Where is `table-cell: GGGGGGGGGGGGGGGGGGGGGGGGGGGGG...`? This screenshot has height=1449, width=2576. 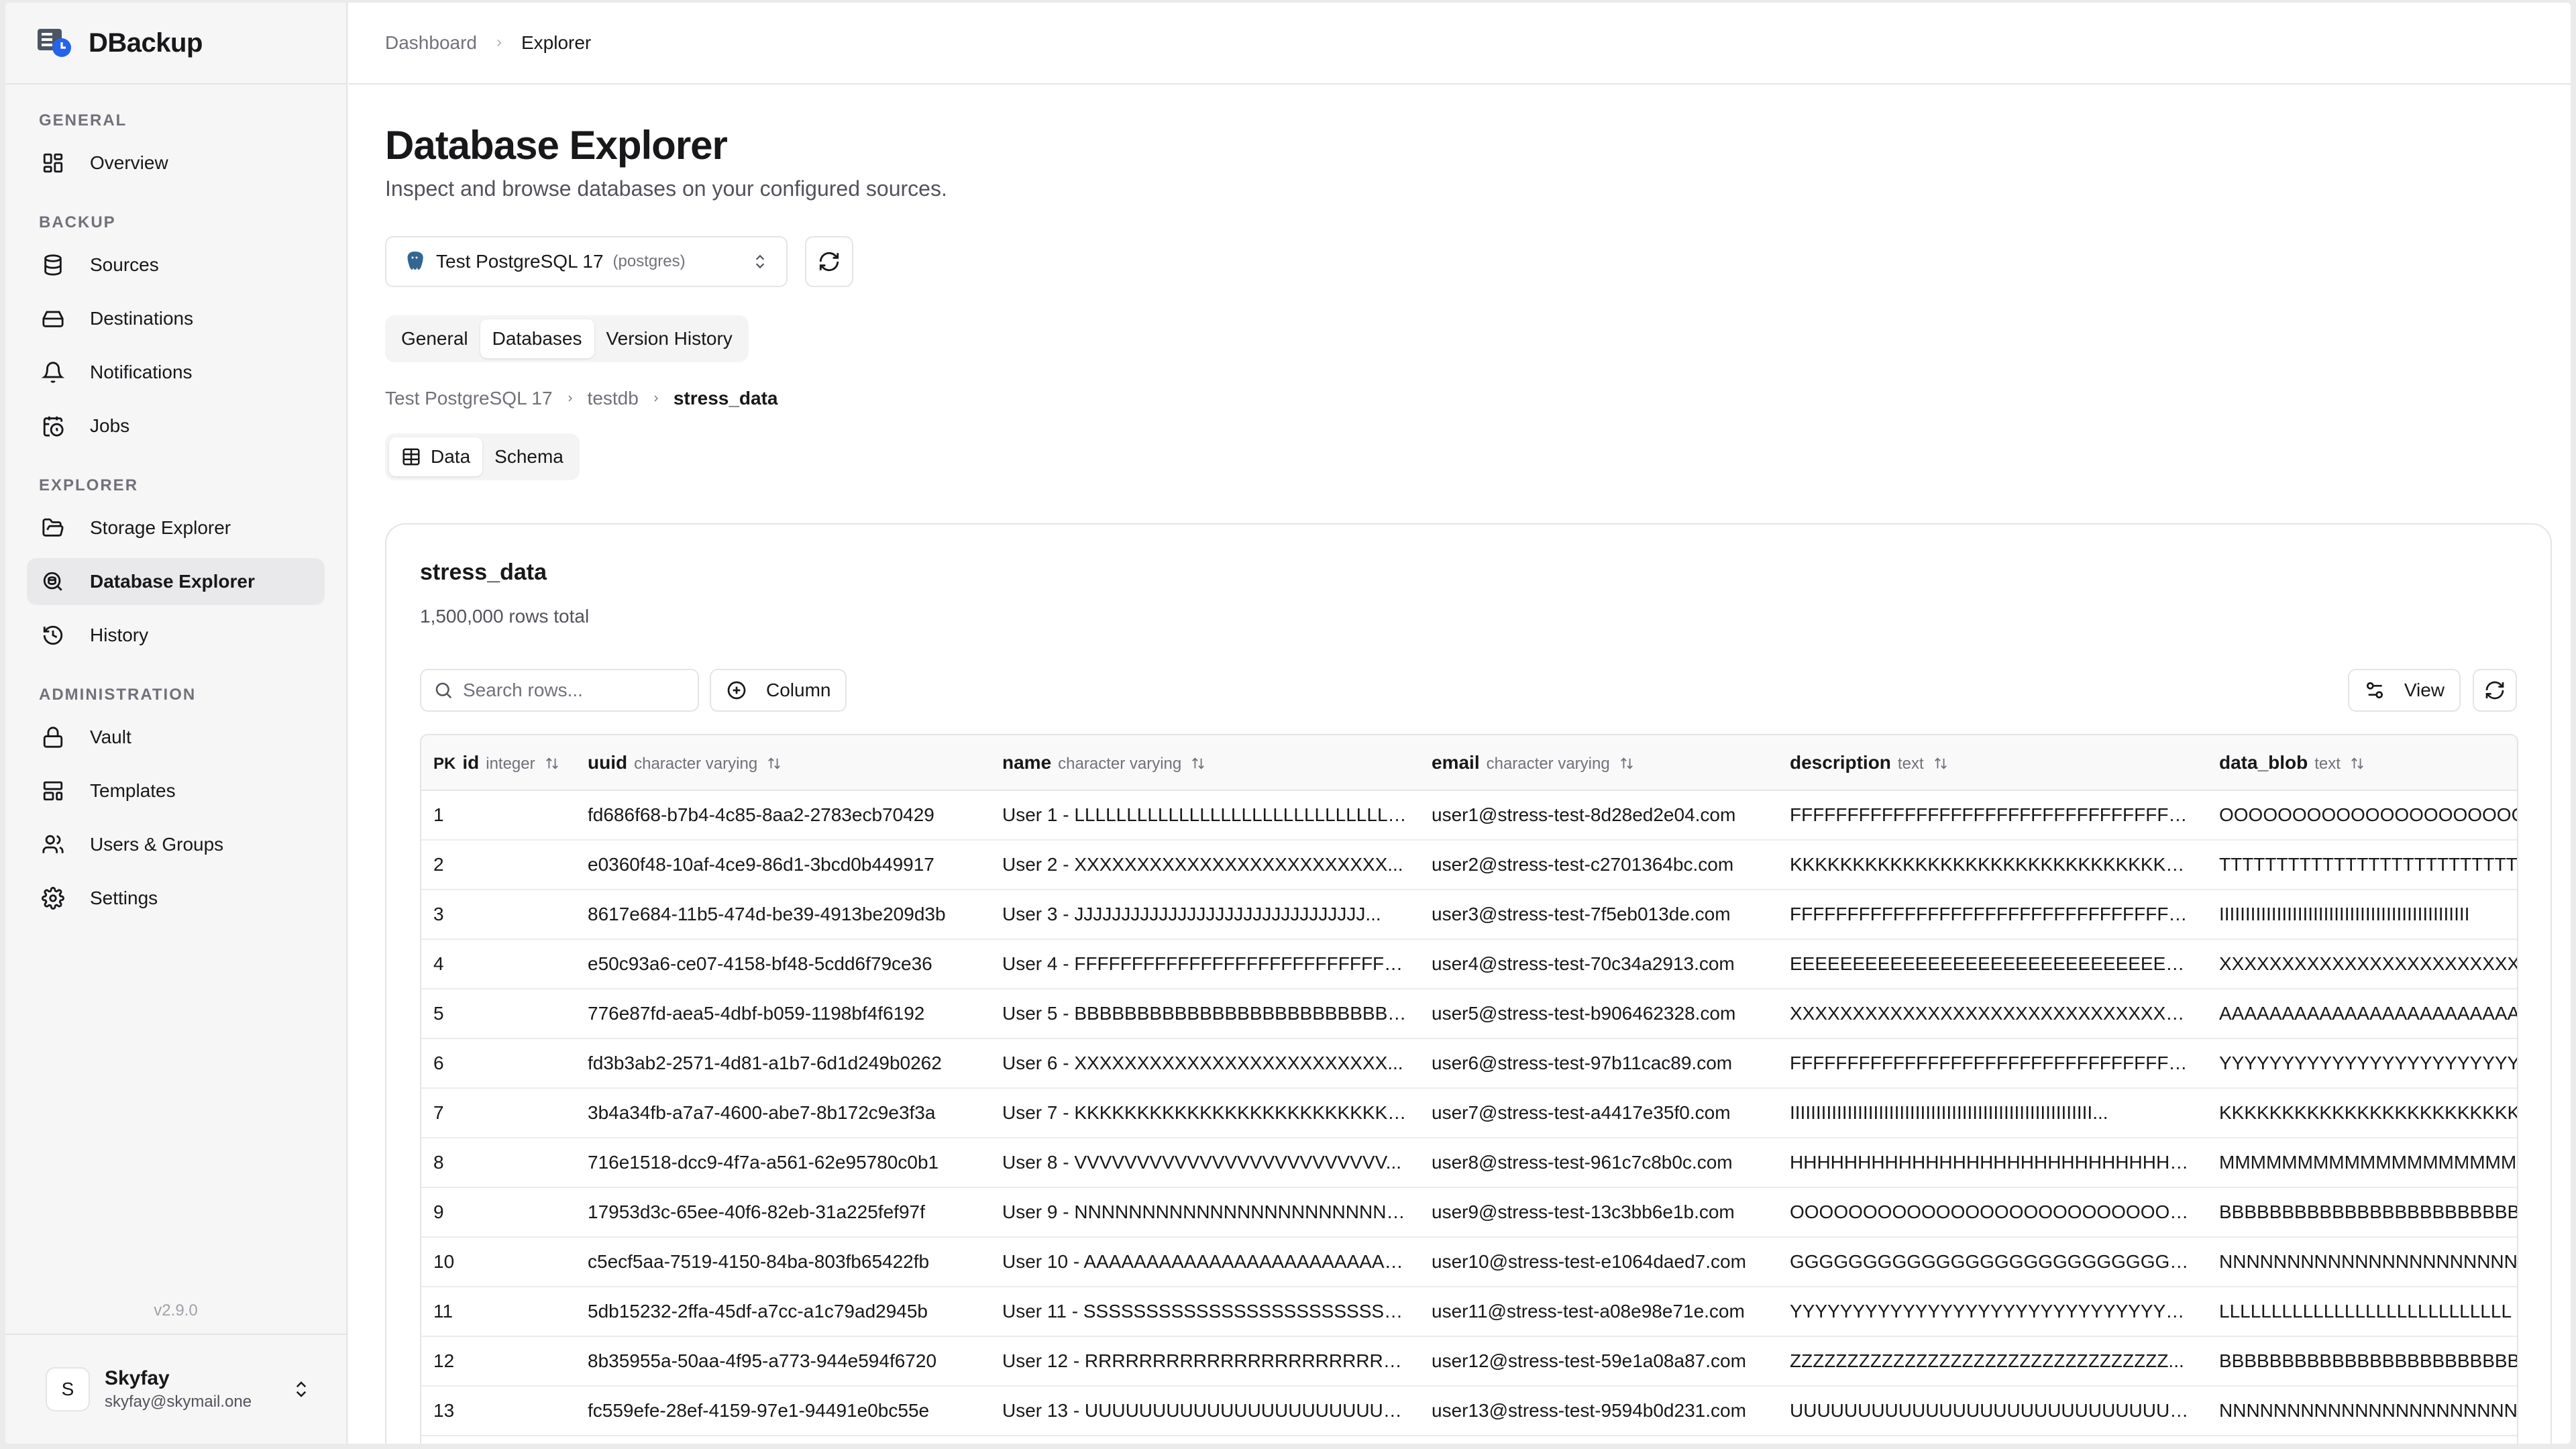 table-cell: GGGGGGGGGGGGGGGGGGGGGGGGGGGGG... is located at coordinates (1992, 1262).